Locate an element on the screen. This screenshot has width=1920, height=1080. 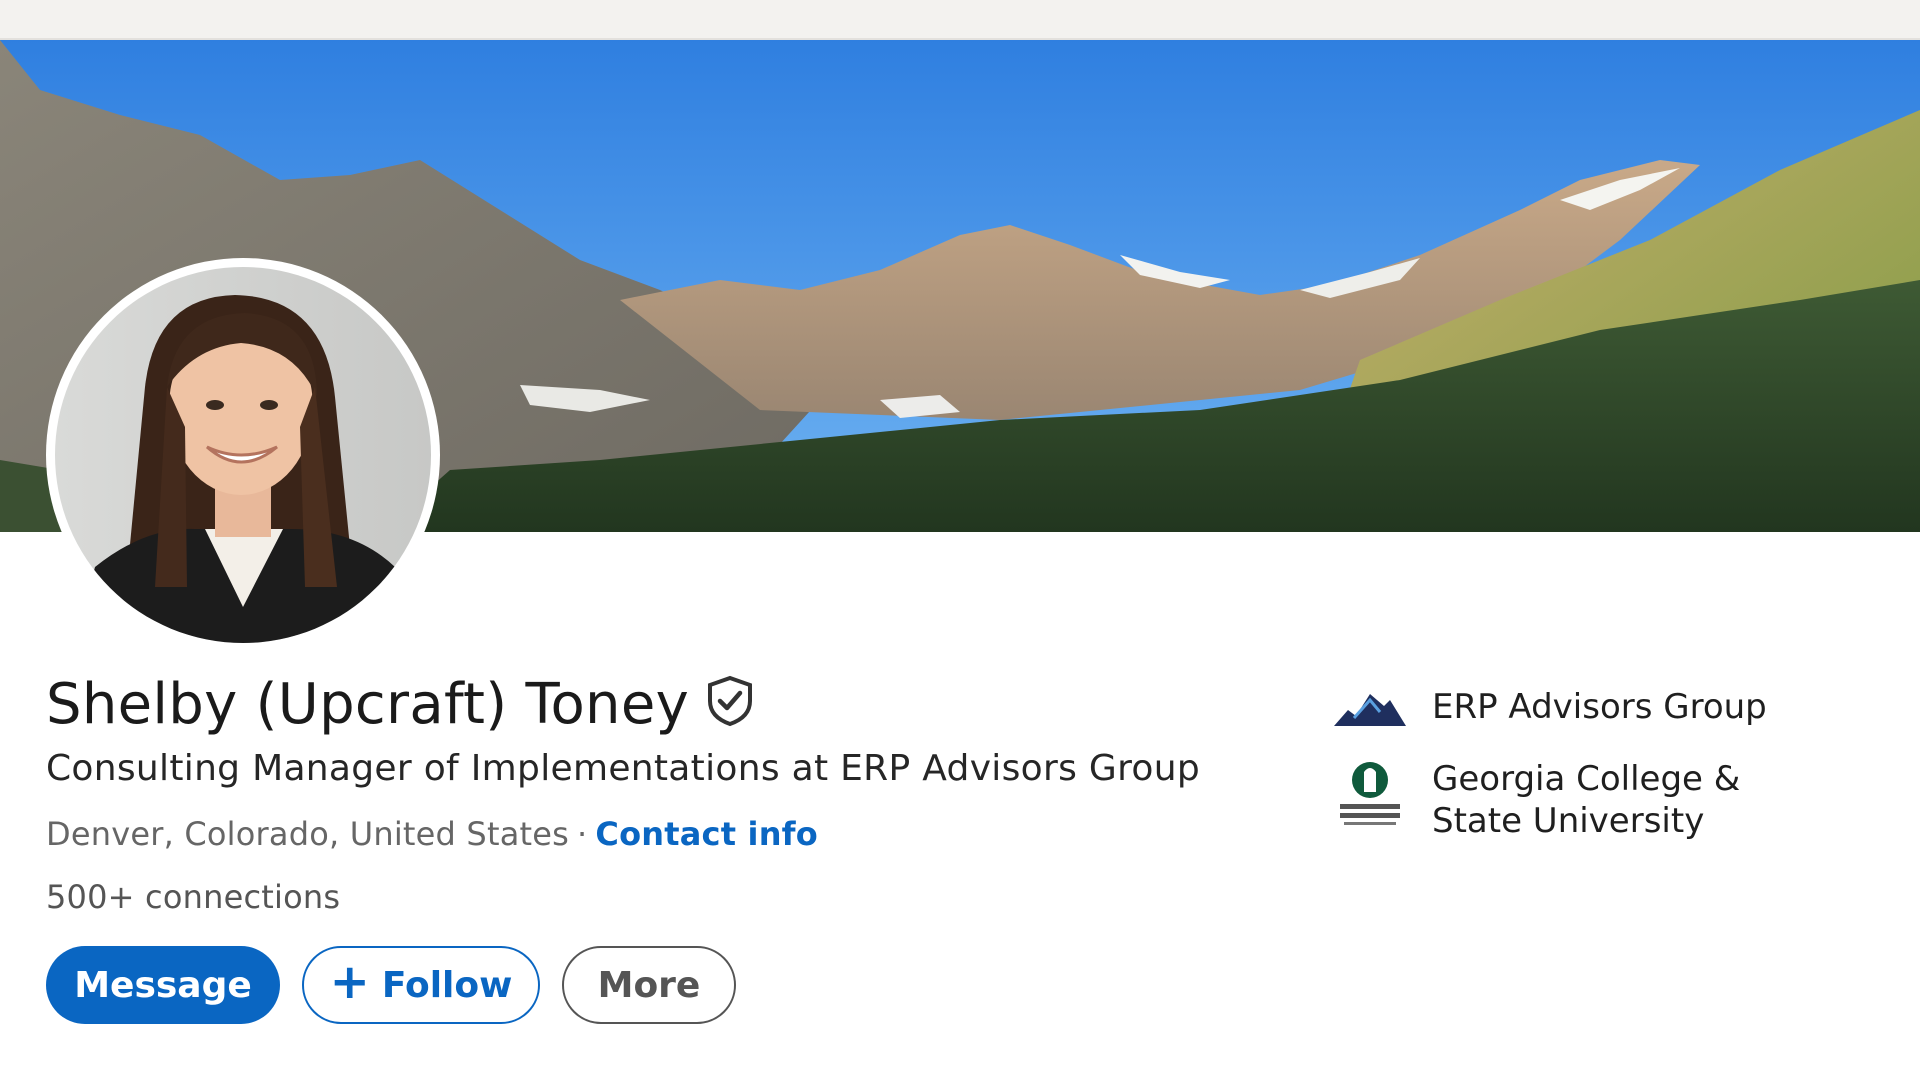
browser-top-strip is located at coordinates (960, 20).